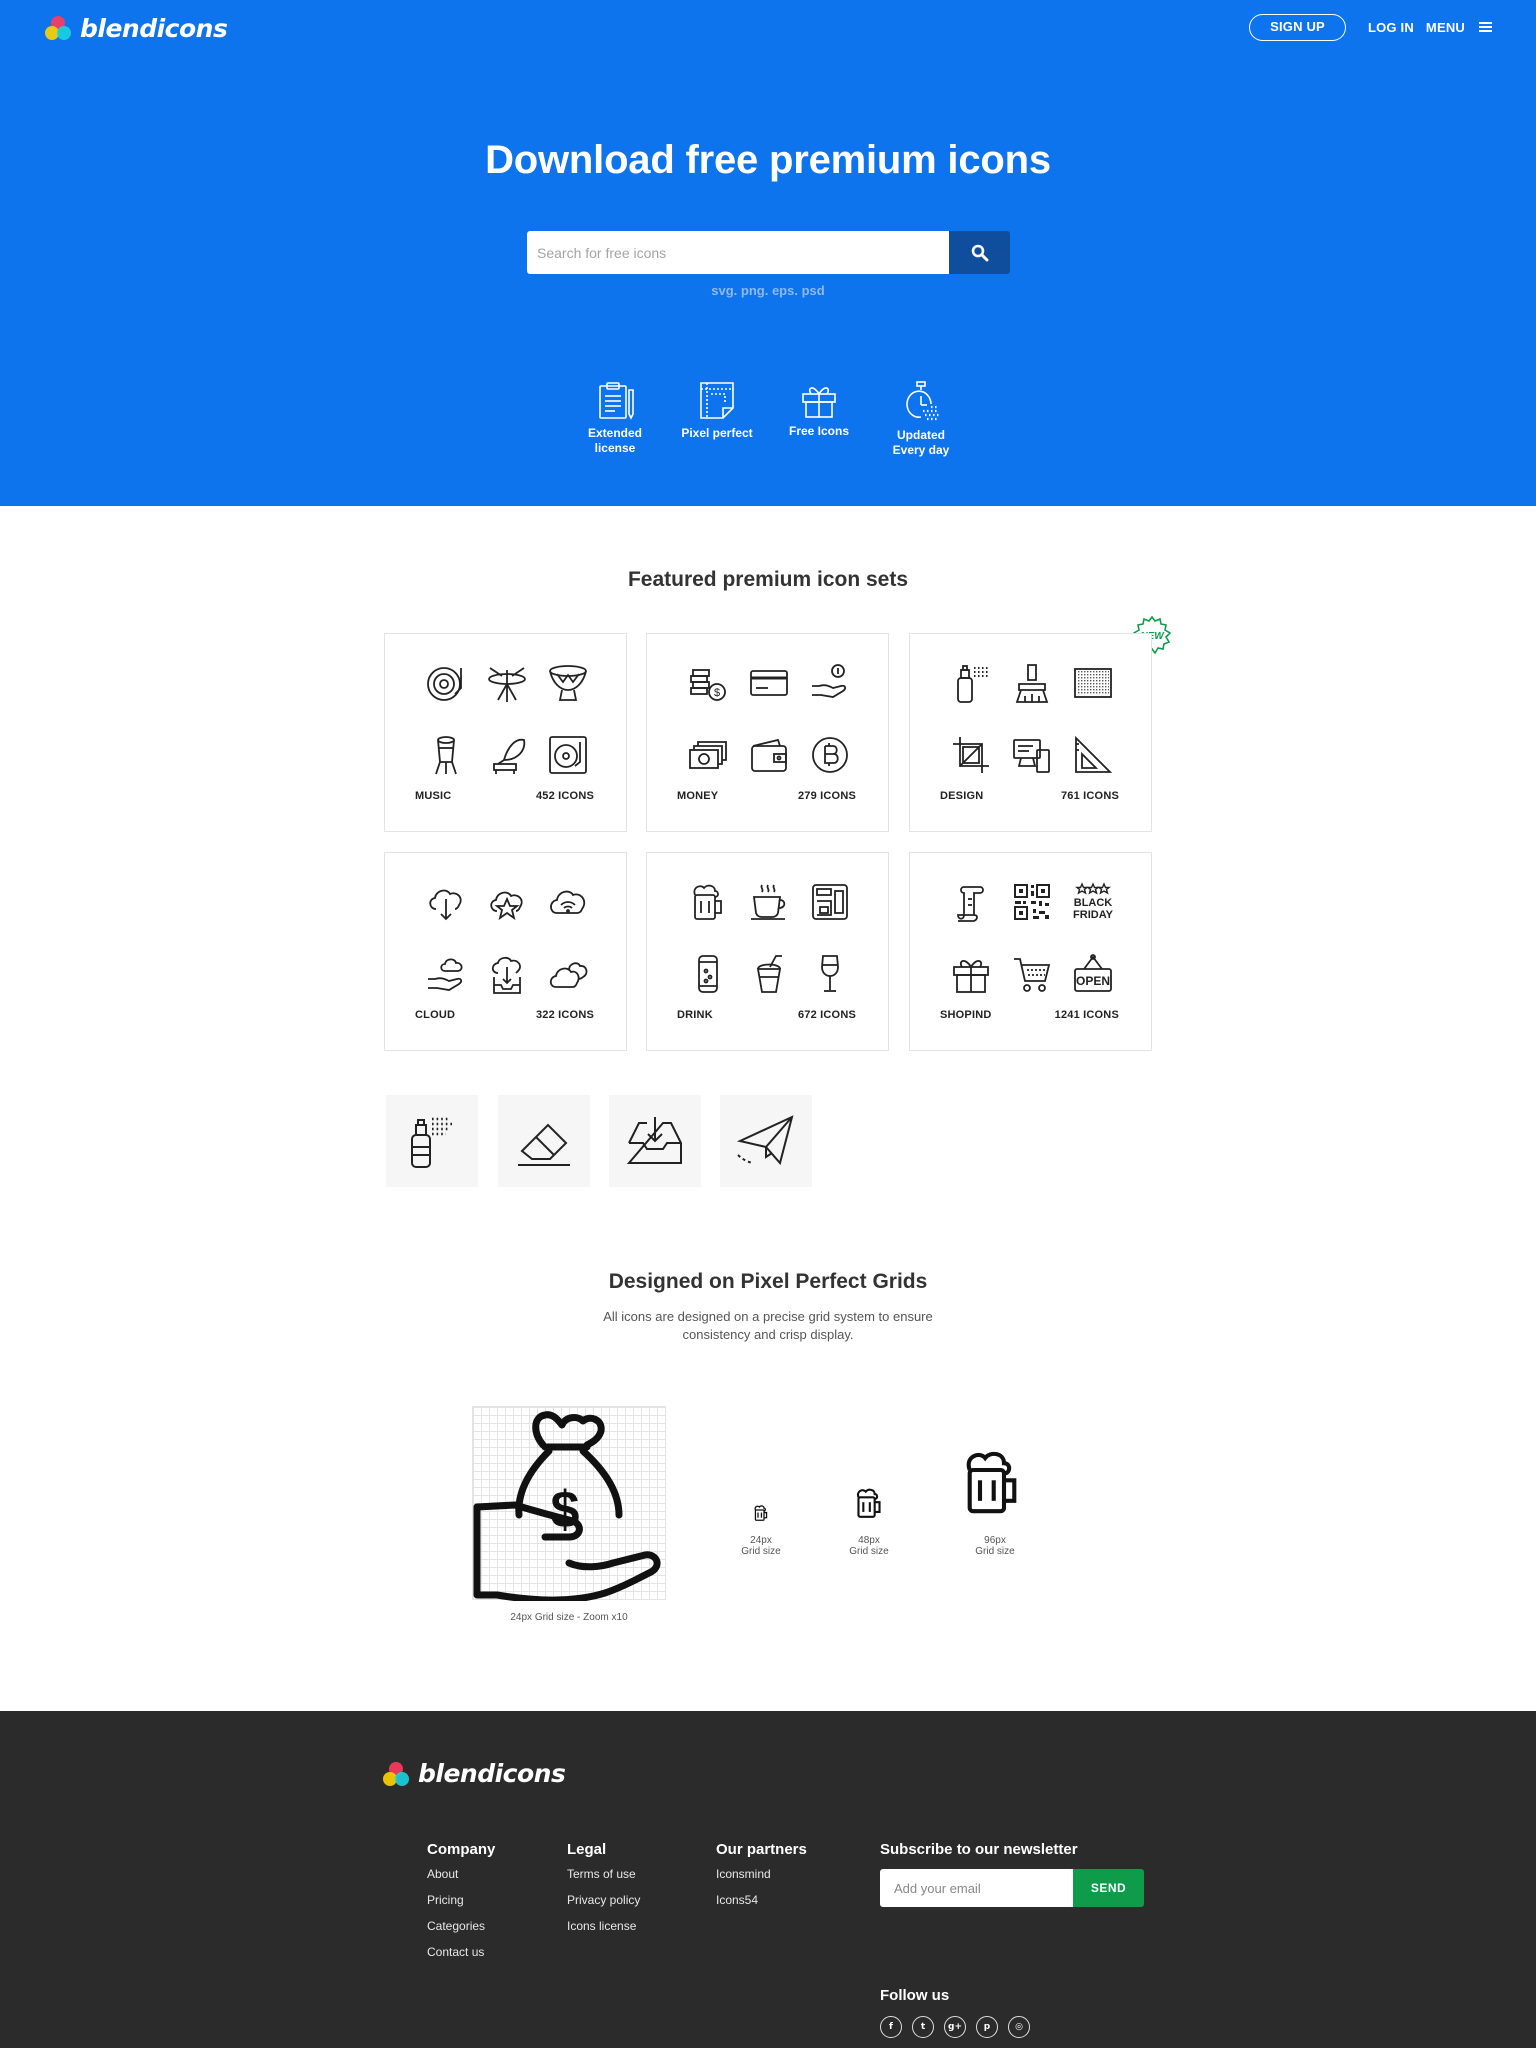 The width and height of the screenshot is (1536, 2048). Describe the element at coordinates (738, 252) in the screenshot. I see `search-input` at that location.